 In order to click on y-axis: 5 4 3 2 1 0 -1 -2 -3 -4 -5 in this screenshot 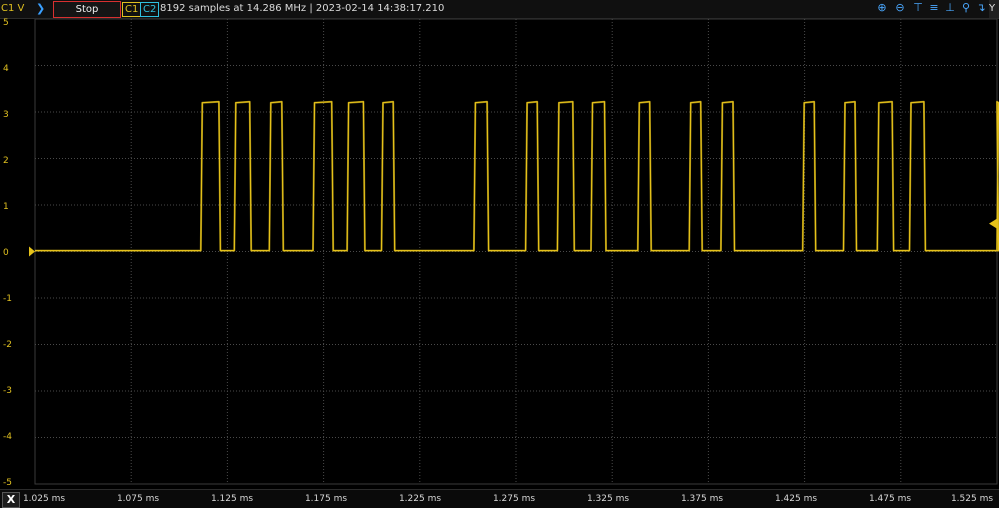, I will do `click(17, 253)`.